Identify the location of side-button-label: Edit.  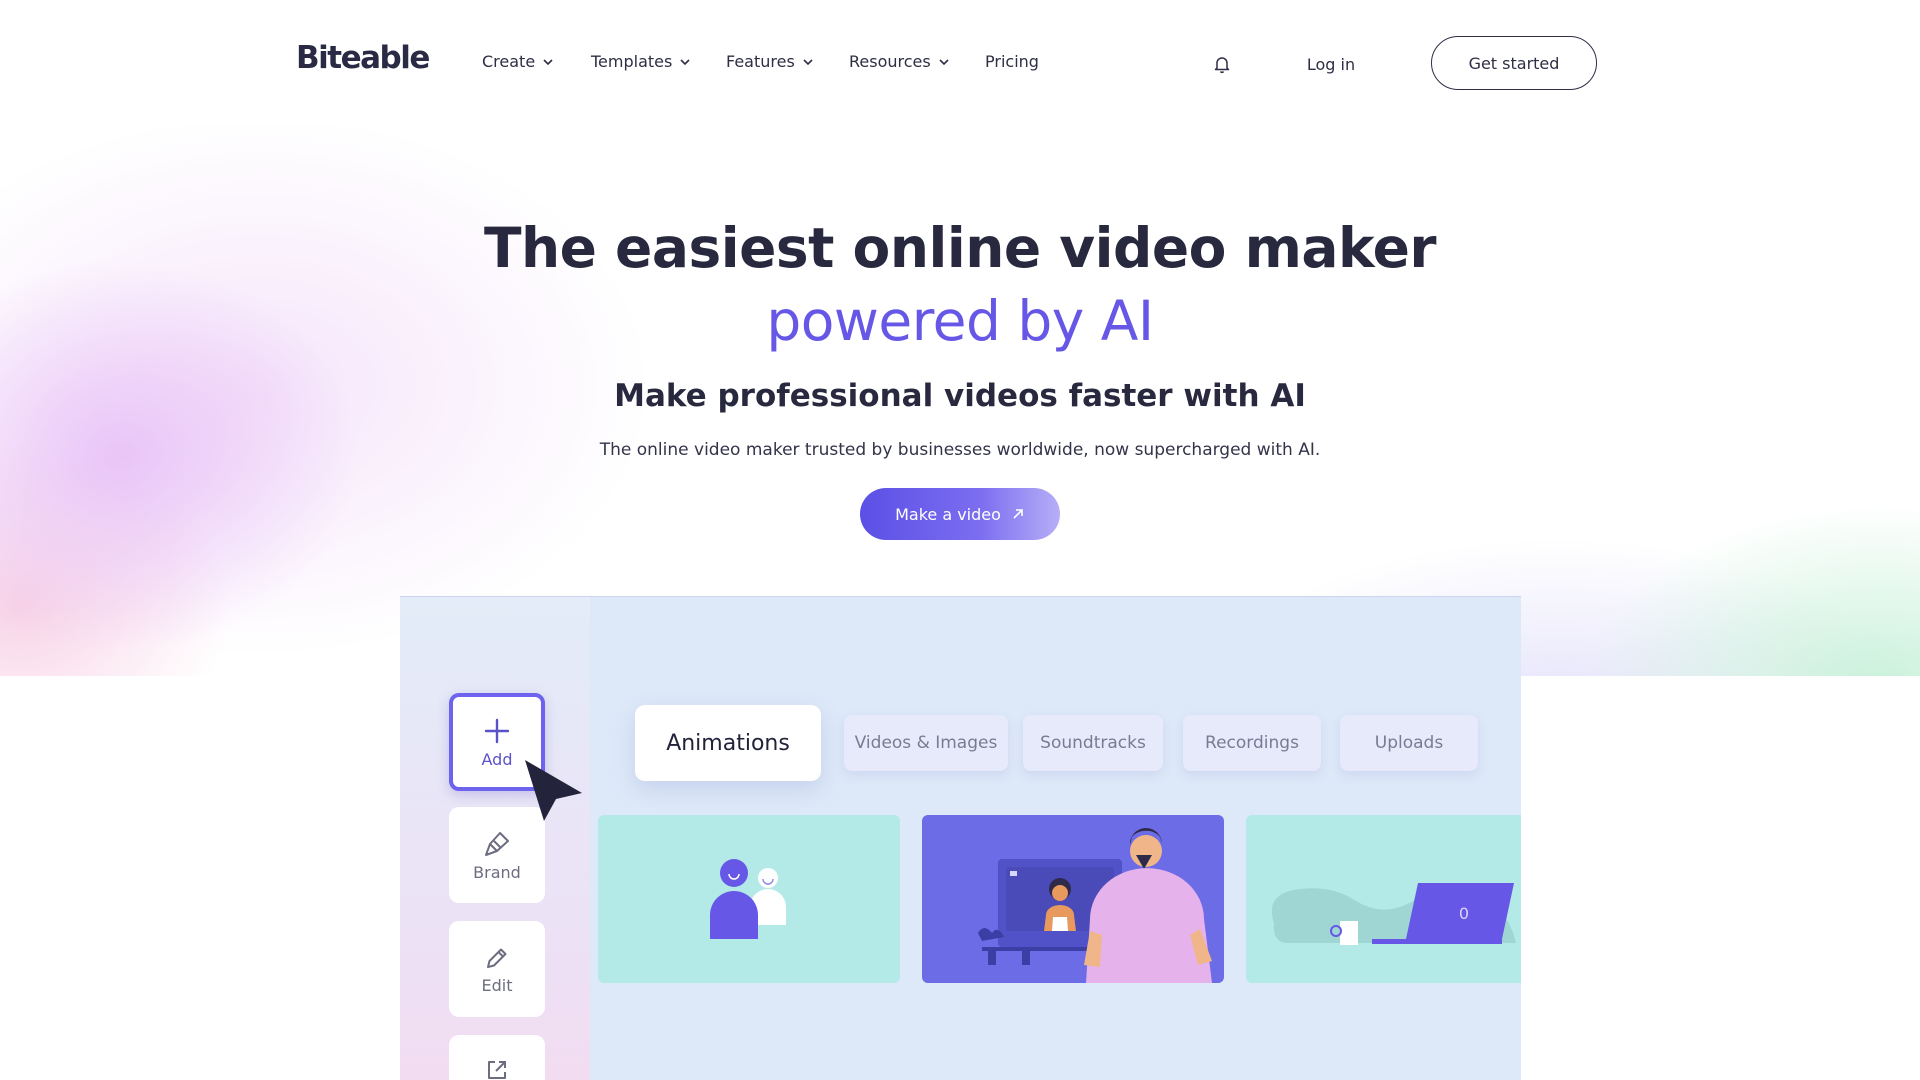
(497, 985).